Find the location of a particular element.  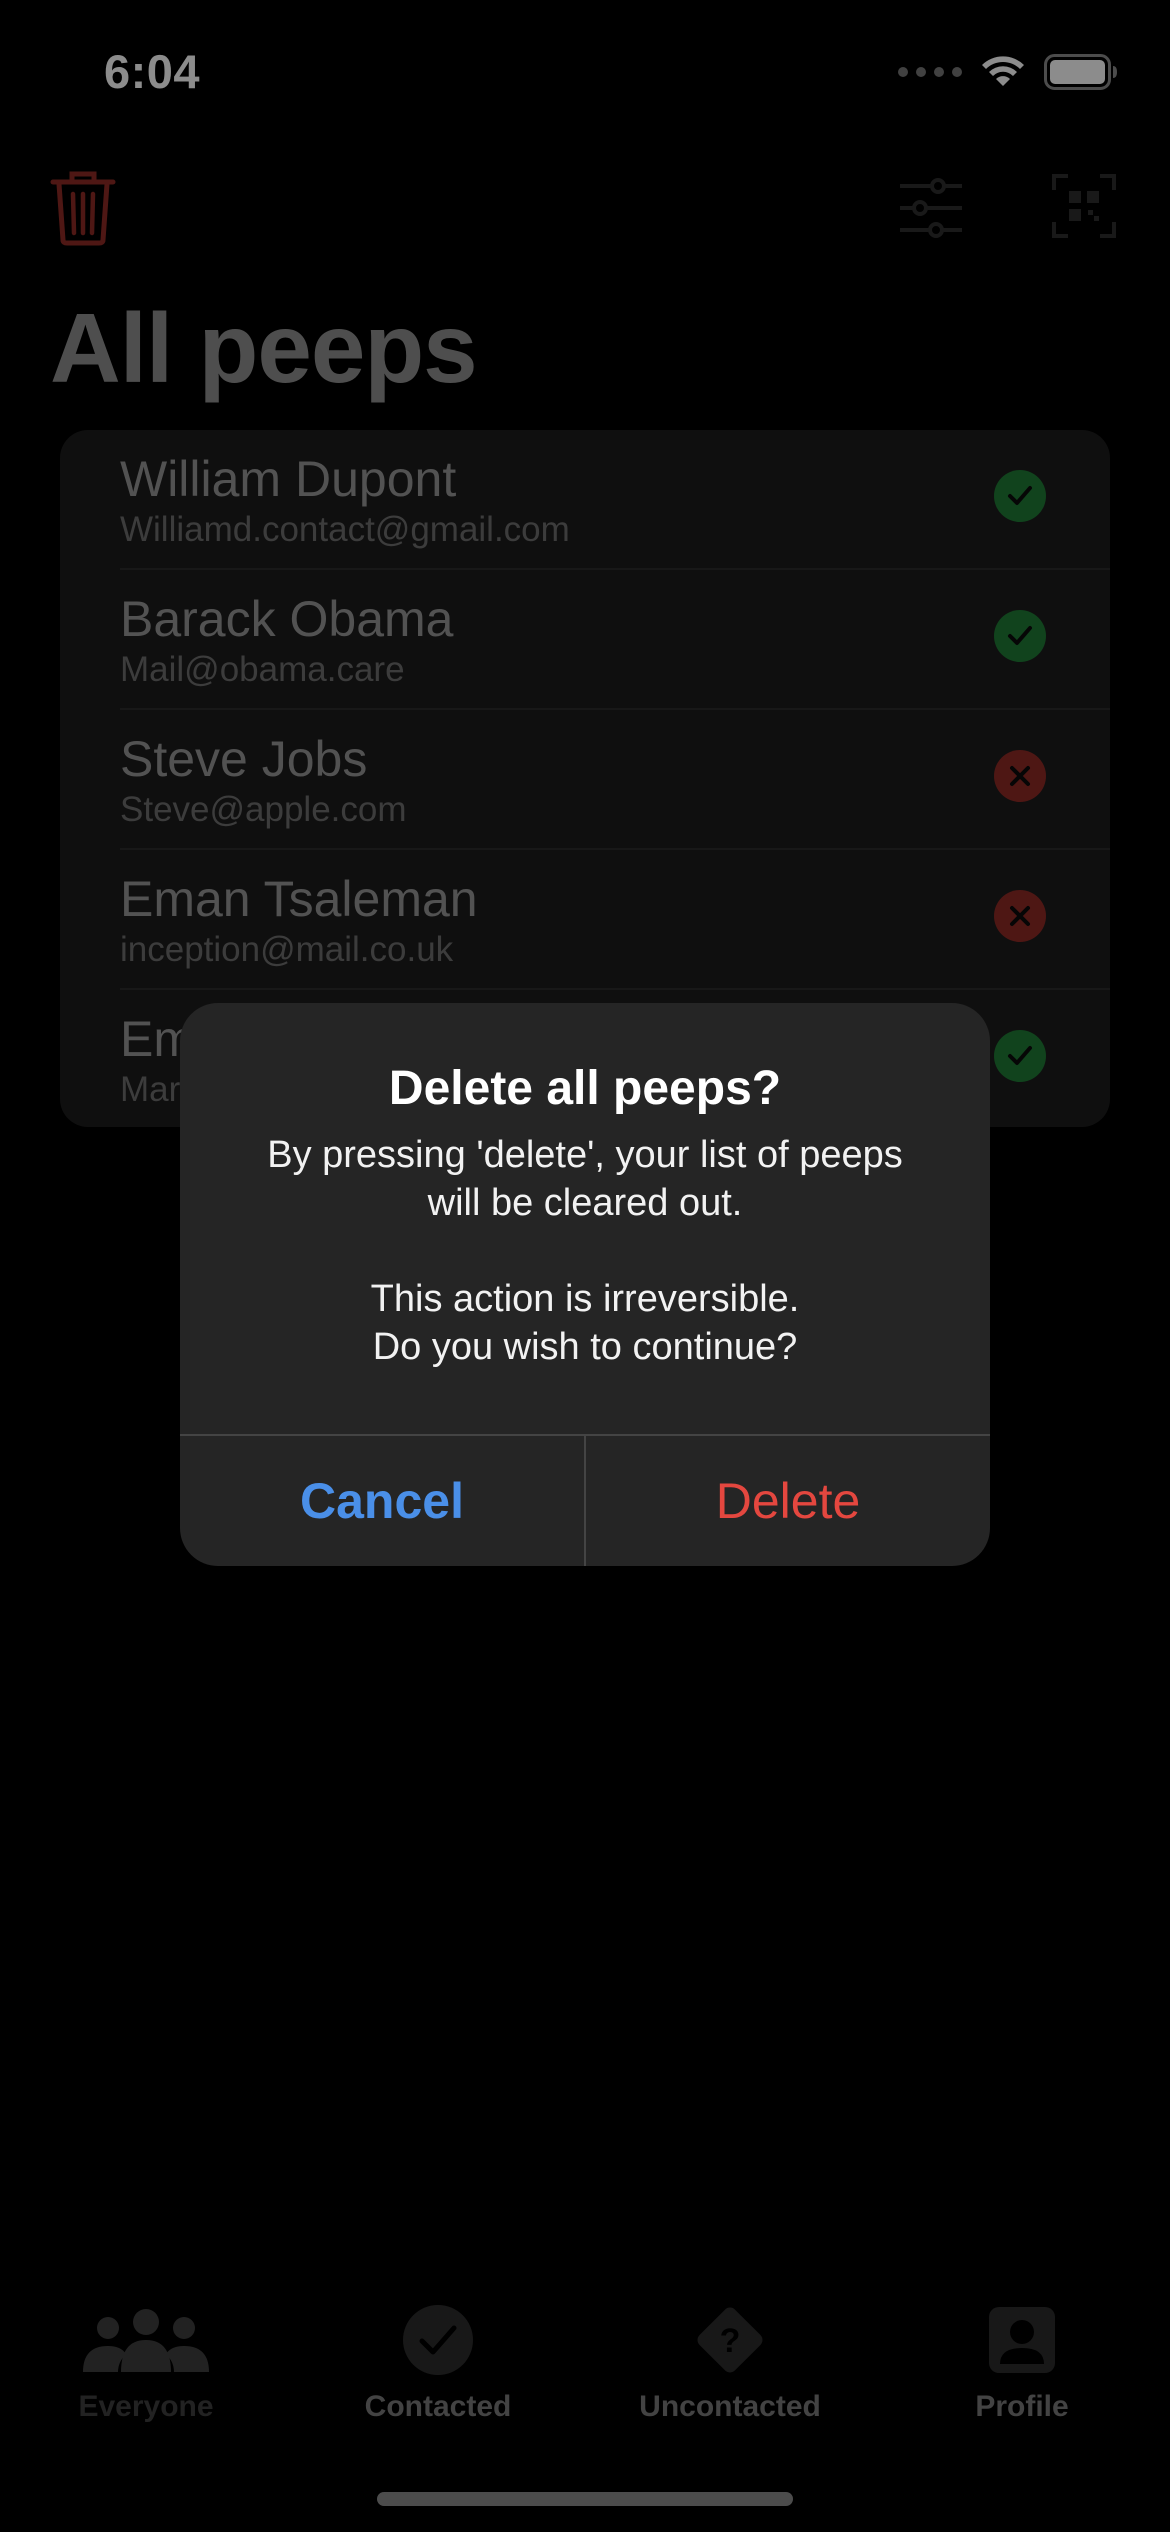

alert-message-line is located at coordinates (585, 1251).